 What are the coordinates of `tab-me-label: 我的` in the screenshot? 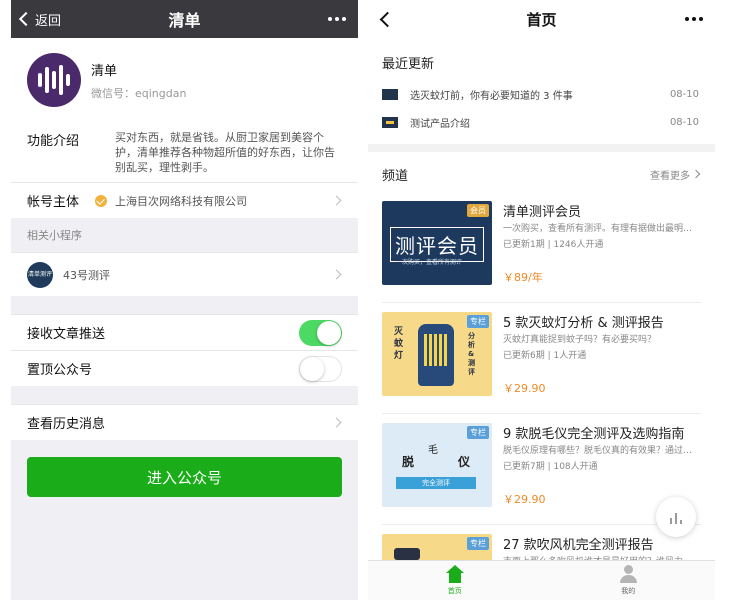 It's located at (628, 591).